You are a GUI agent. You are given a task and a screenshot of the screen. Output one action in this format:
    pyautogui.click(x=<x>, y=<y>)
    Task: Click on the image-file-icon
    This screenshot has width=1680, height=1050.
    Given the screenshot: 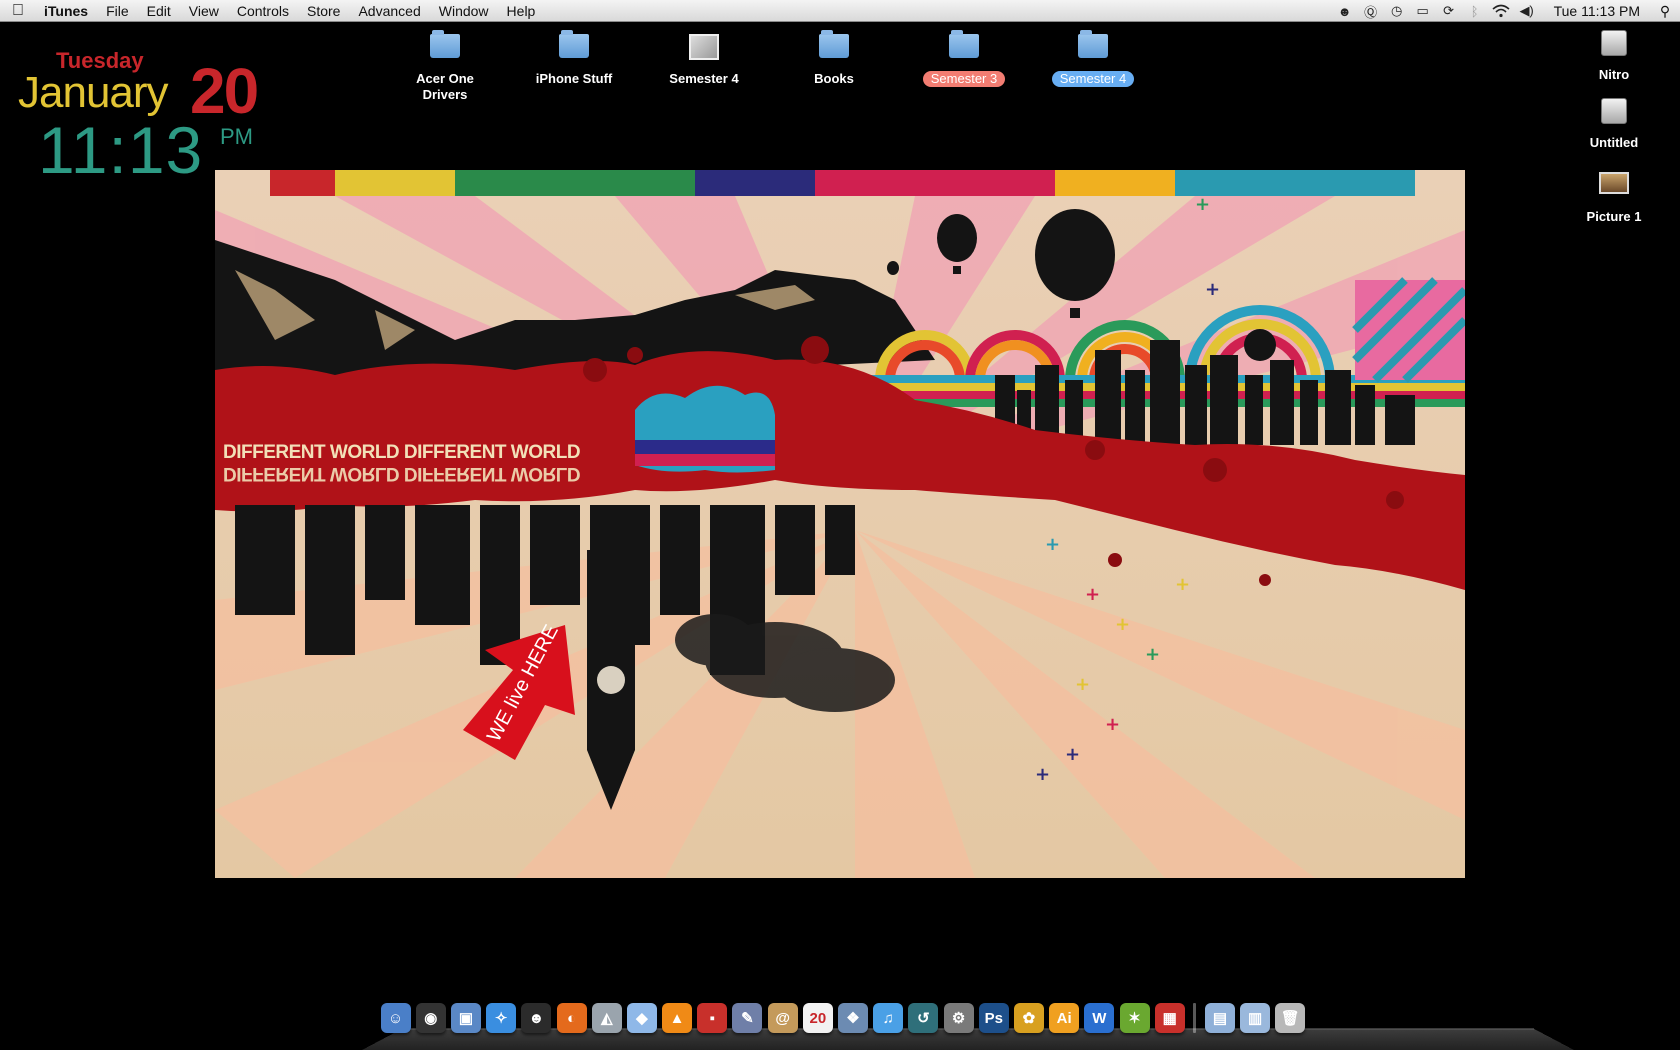 What is the action you would take?
    pyautogui.click(x=704, y=47)
    